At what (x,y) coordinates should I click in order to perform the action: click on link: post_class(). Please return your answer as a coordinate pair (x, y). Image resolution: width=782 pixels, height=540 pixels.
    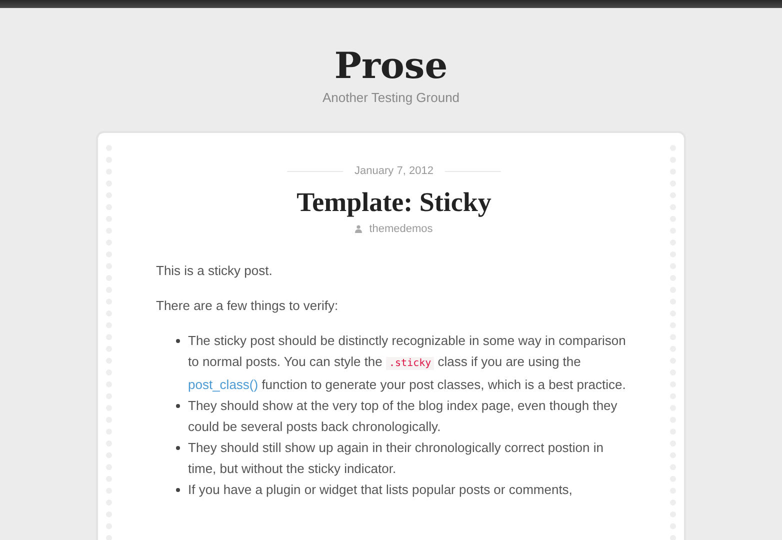
    Looking at the image, I should click on (223, 384).